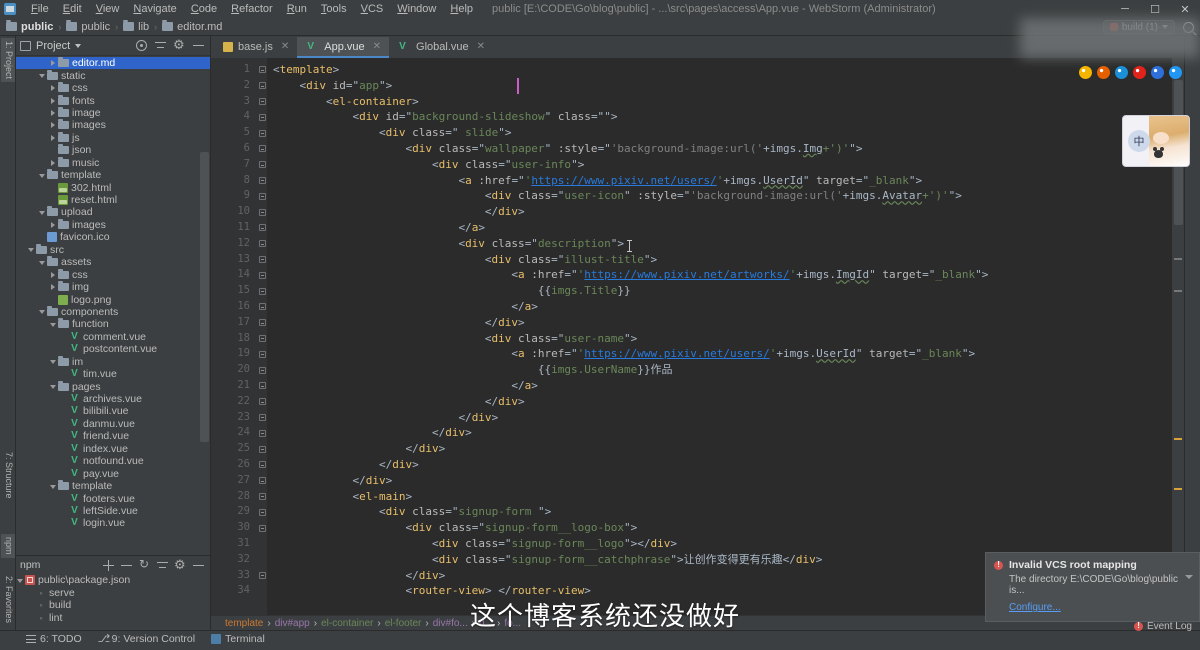 This screenshot has width=1200, height=650. I want to click on tool-window-9--version-control: ⎇ 9: Version Control, so click(146, 639).